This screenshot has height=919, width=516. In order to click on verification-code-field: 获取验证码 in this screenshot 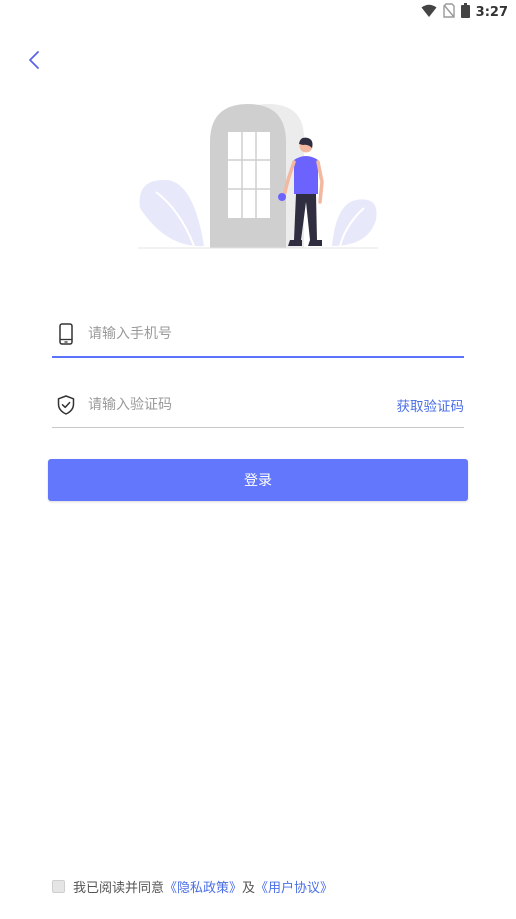, I will do `click(258, 405)`.